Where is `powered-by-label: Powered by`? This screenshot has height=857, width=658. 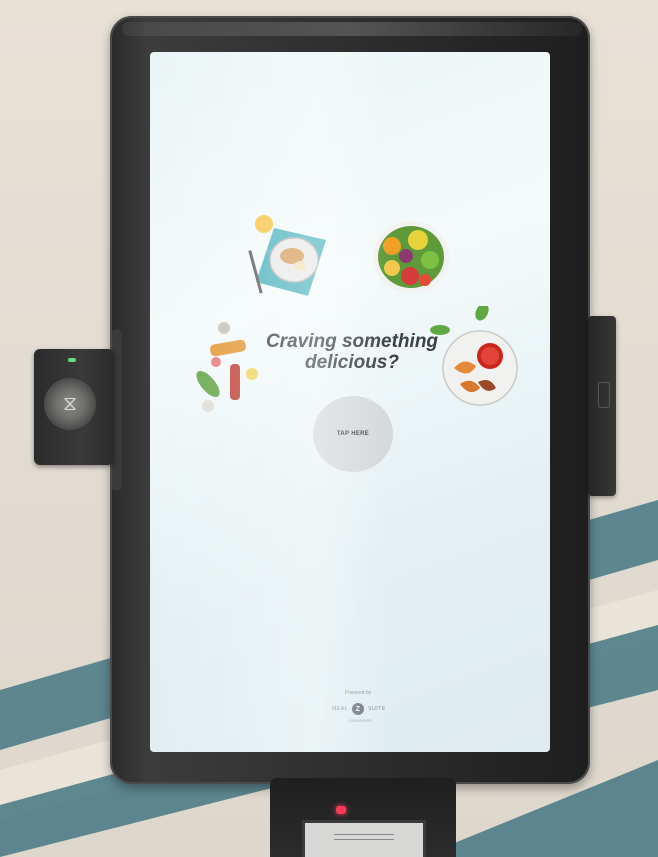 powered-by-label: Powered by is located at coordinates (358, 693).